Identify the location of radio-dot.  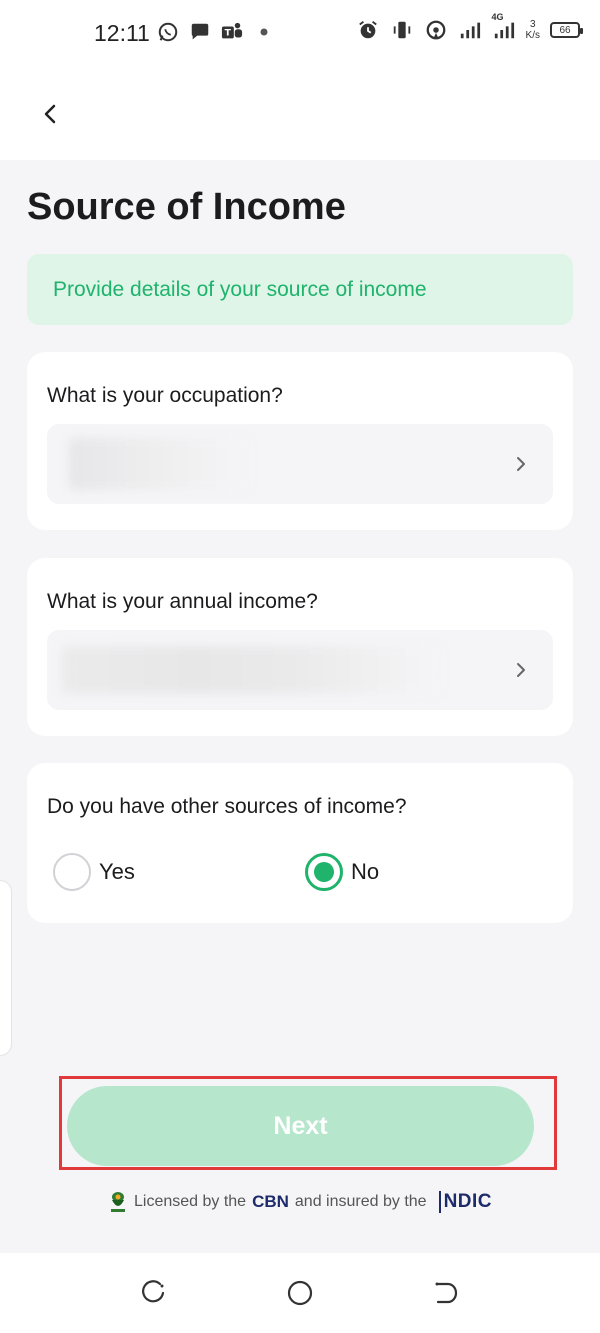
(324, 872).